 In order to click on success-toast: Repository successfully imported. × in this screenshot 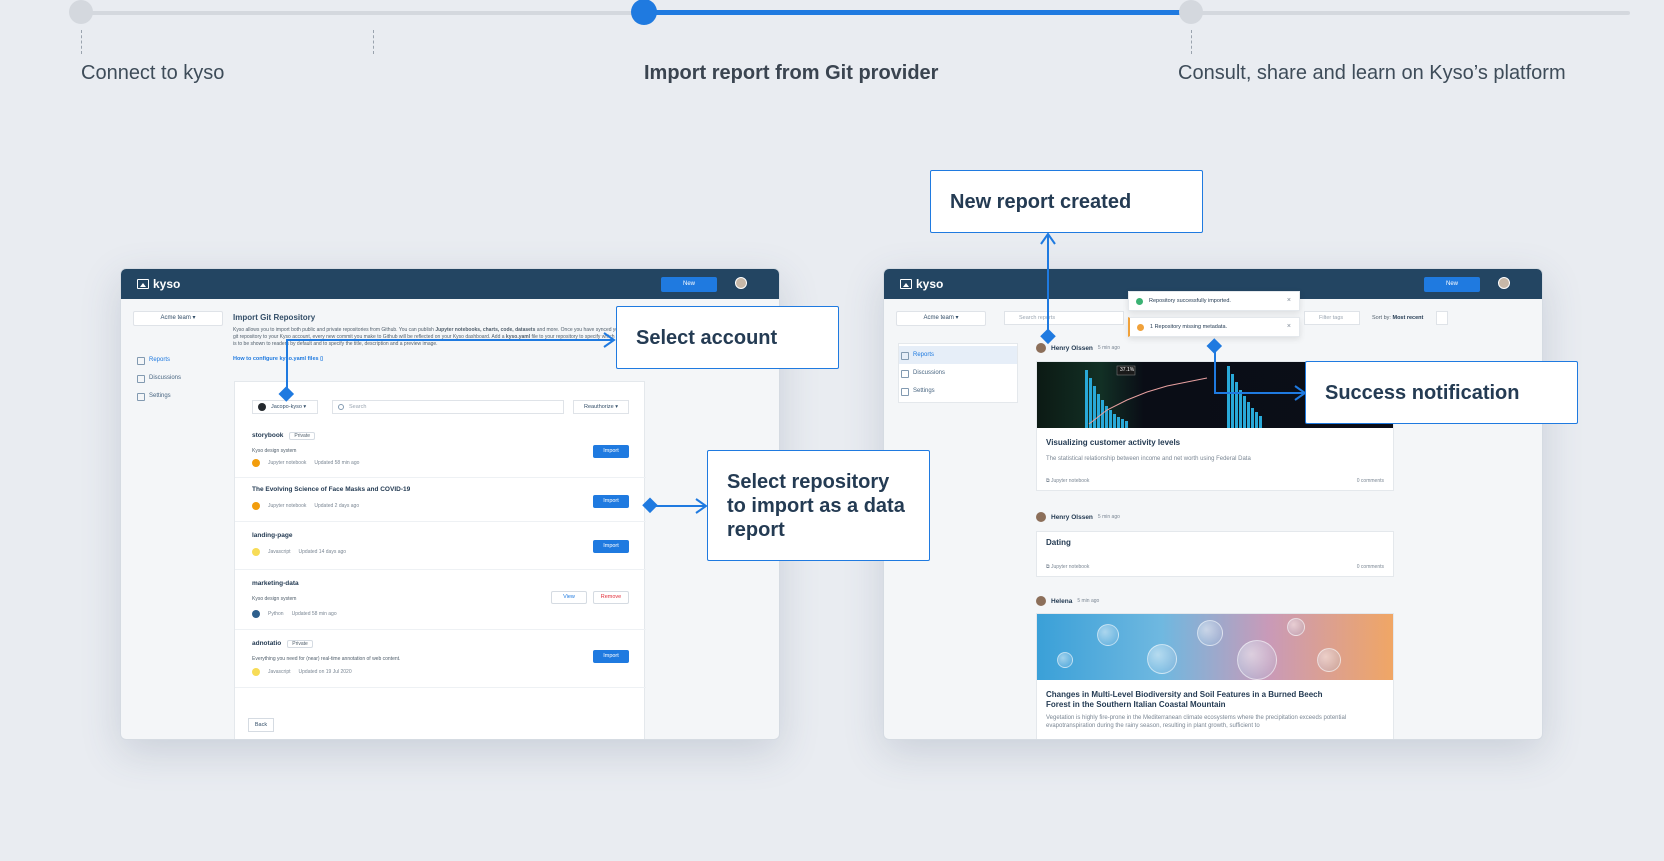, I will do `click(1214, 301)`.